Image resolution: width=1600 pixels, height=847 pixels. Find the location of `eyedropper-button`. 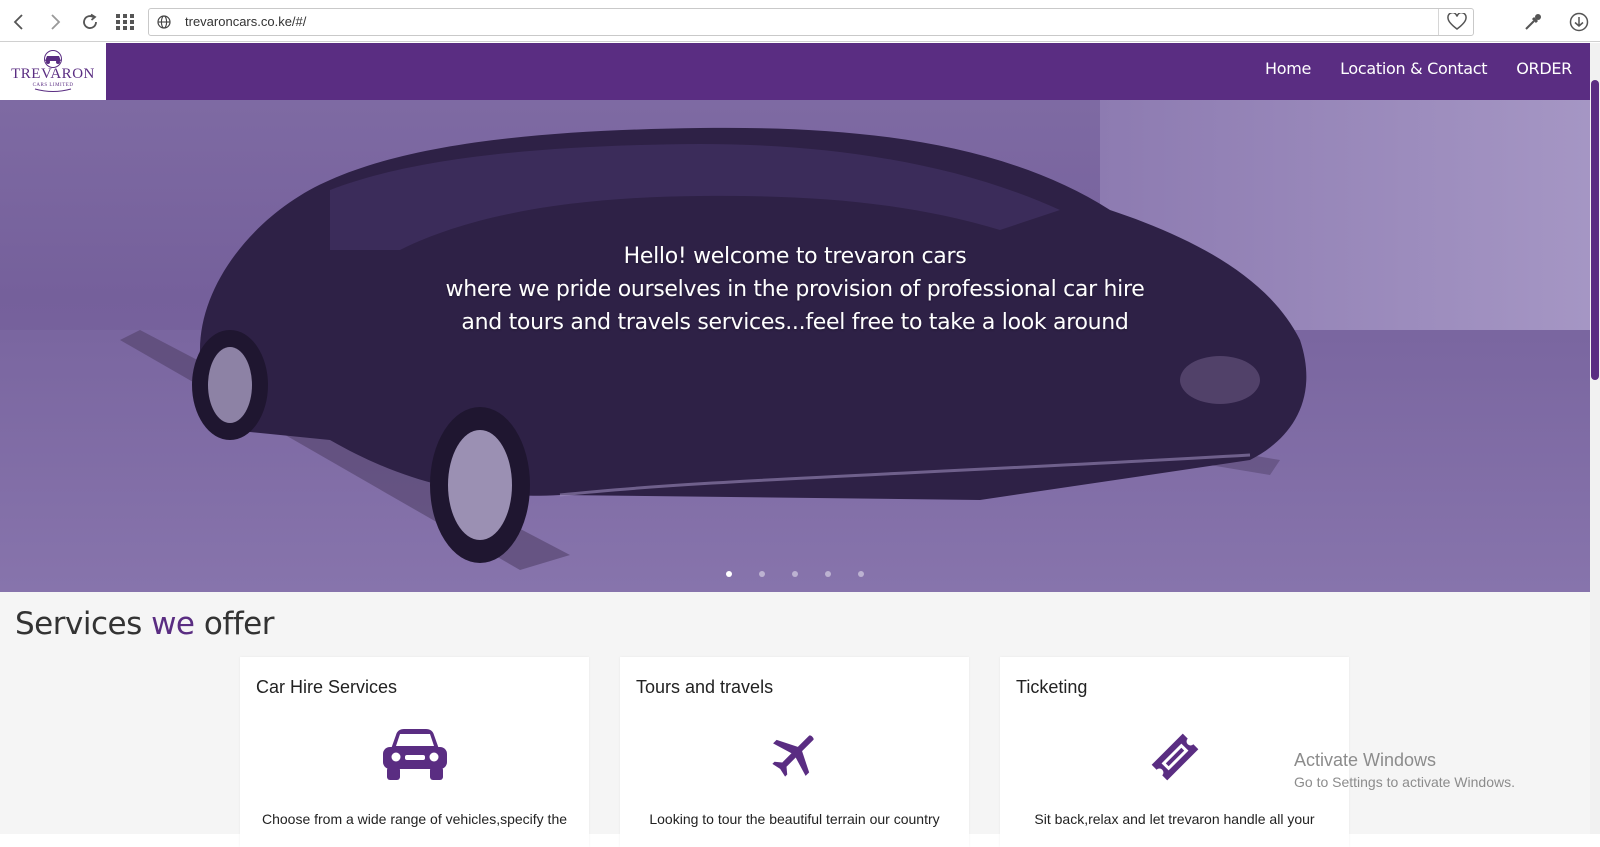

eyedropper-button is located at coordinates (1533, 22).